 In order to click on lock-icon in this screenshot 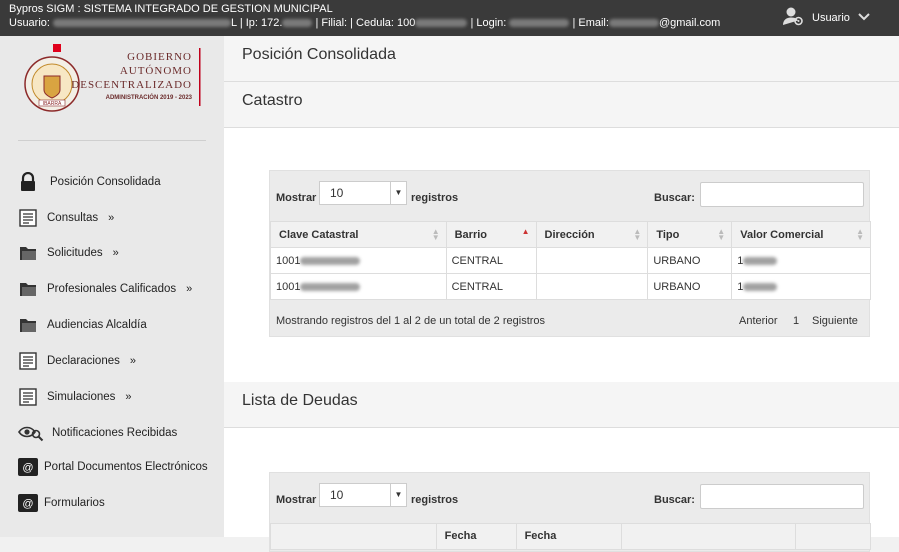, I will do `click(28, 182)`.